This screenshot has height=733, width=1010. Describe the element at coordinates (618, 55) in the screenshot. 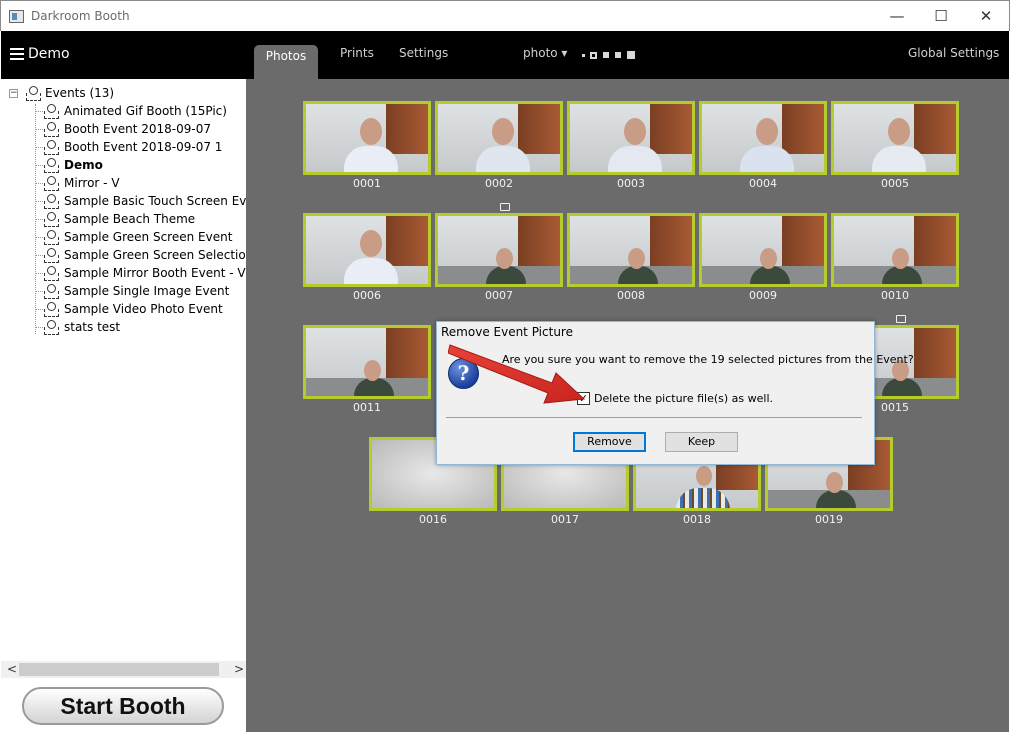

I see `size-l-icon` at that location.